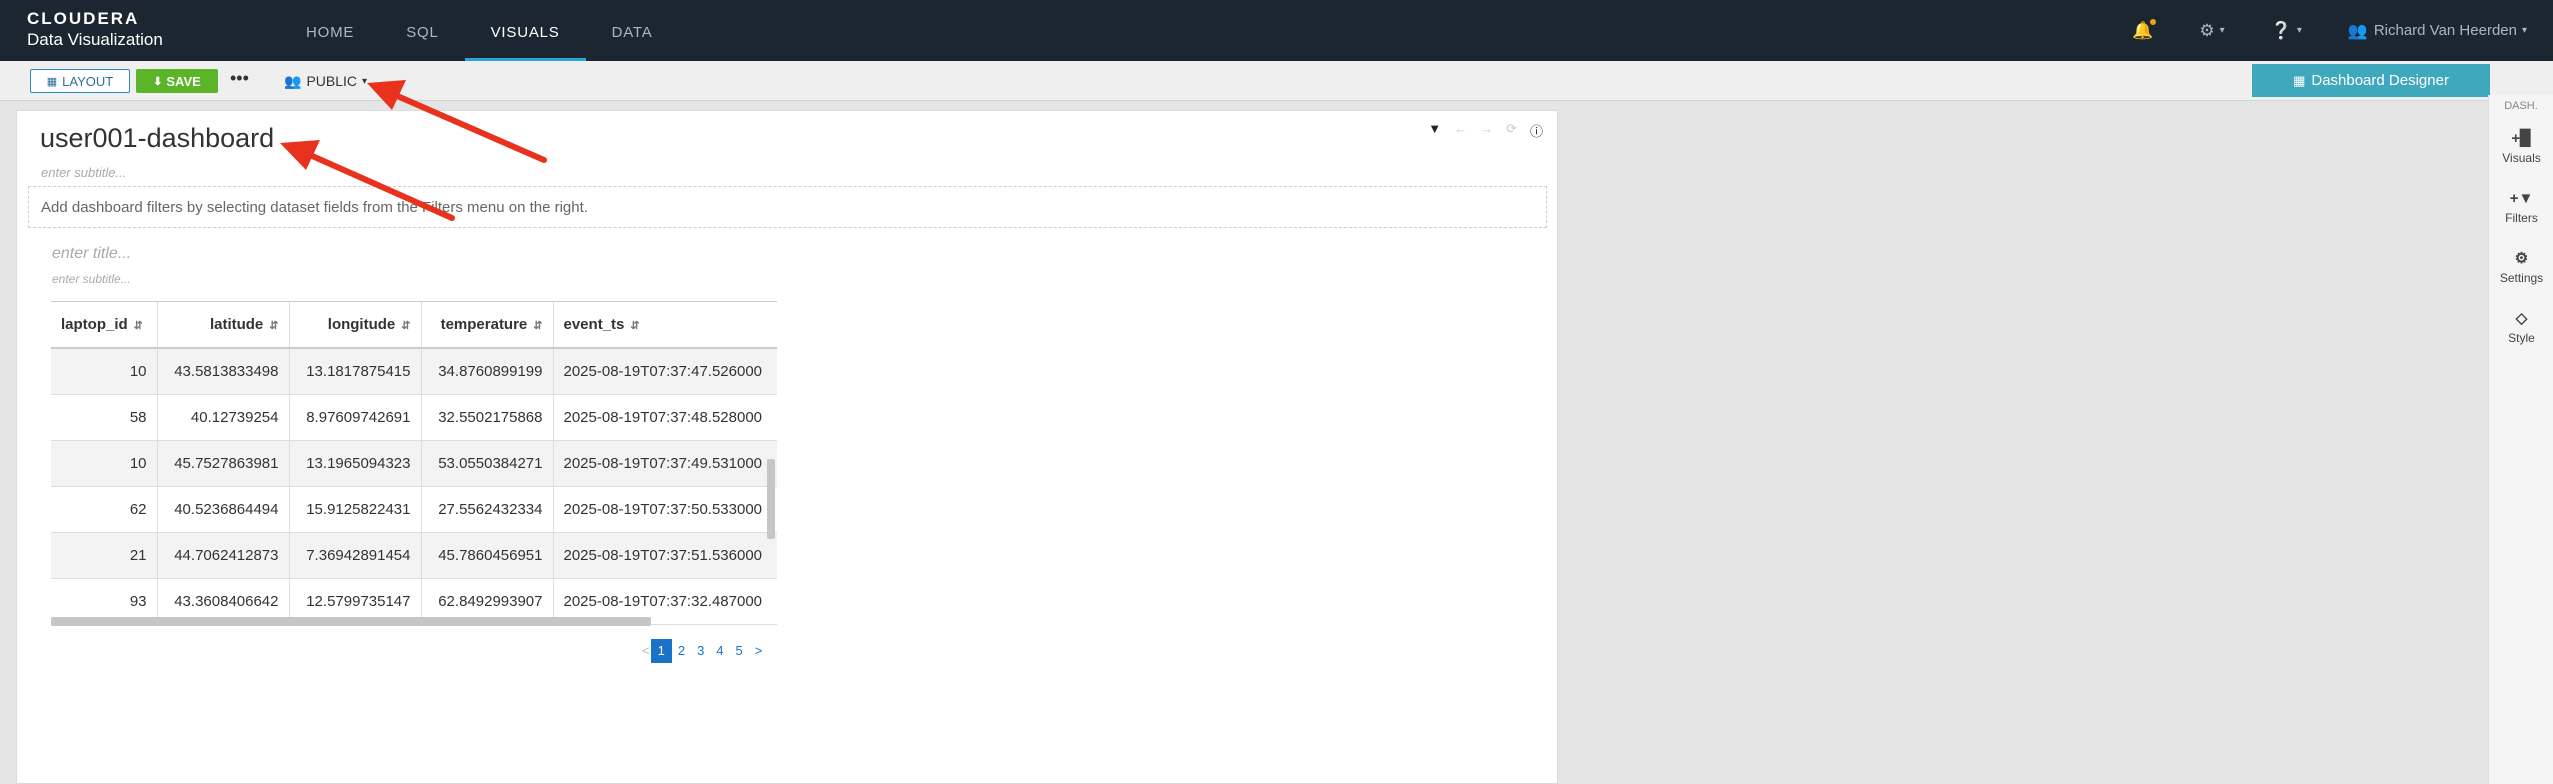 This screenshot has width=2553, height=784. What do you see at coordinates (351, 621) in the screenshot?
I see `horizontal-scrollbar` at bounding box center [351, 621].